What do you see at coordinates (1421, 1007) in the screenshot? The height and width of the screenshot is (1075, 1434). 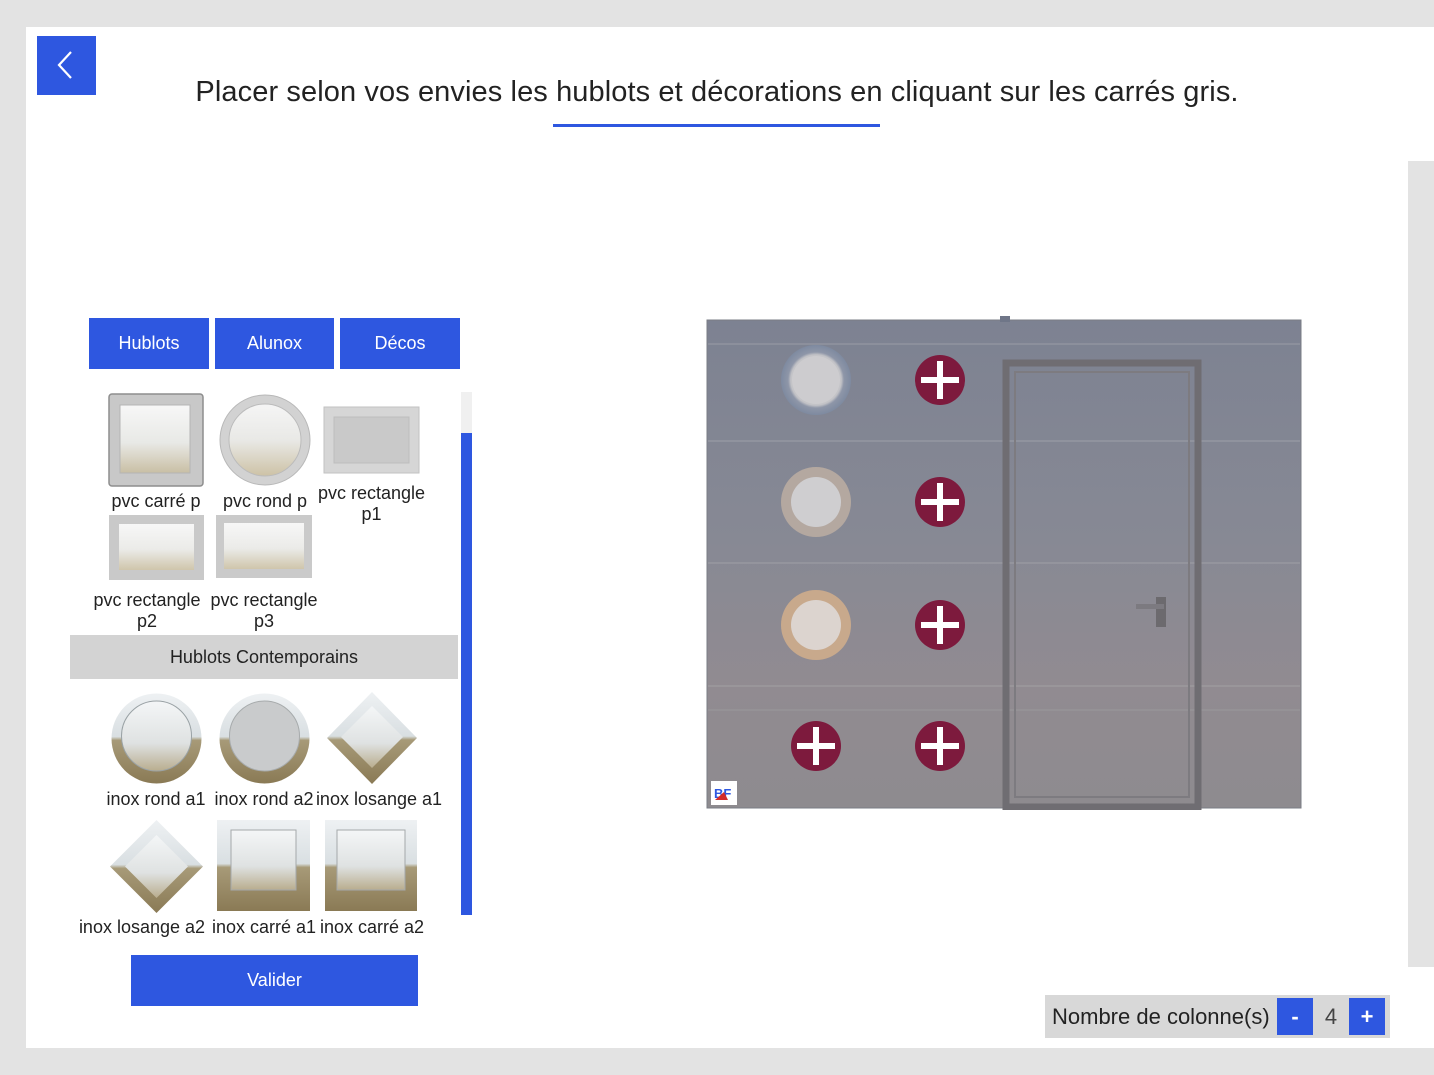 I see `edge-strip` at bounding box center [1421, 1007].